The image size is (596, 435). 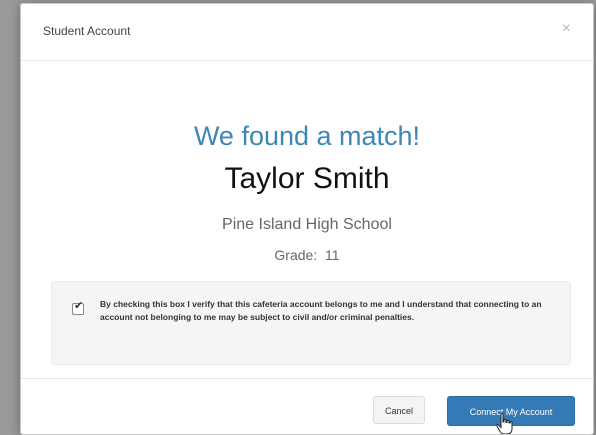 What do you see at coordinates (399, 410) in the screenshot?
I see `cancel-button: Cancel` at bounding box center [399, 410].